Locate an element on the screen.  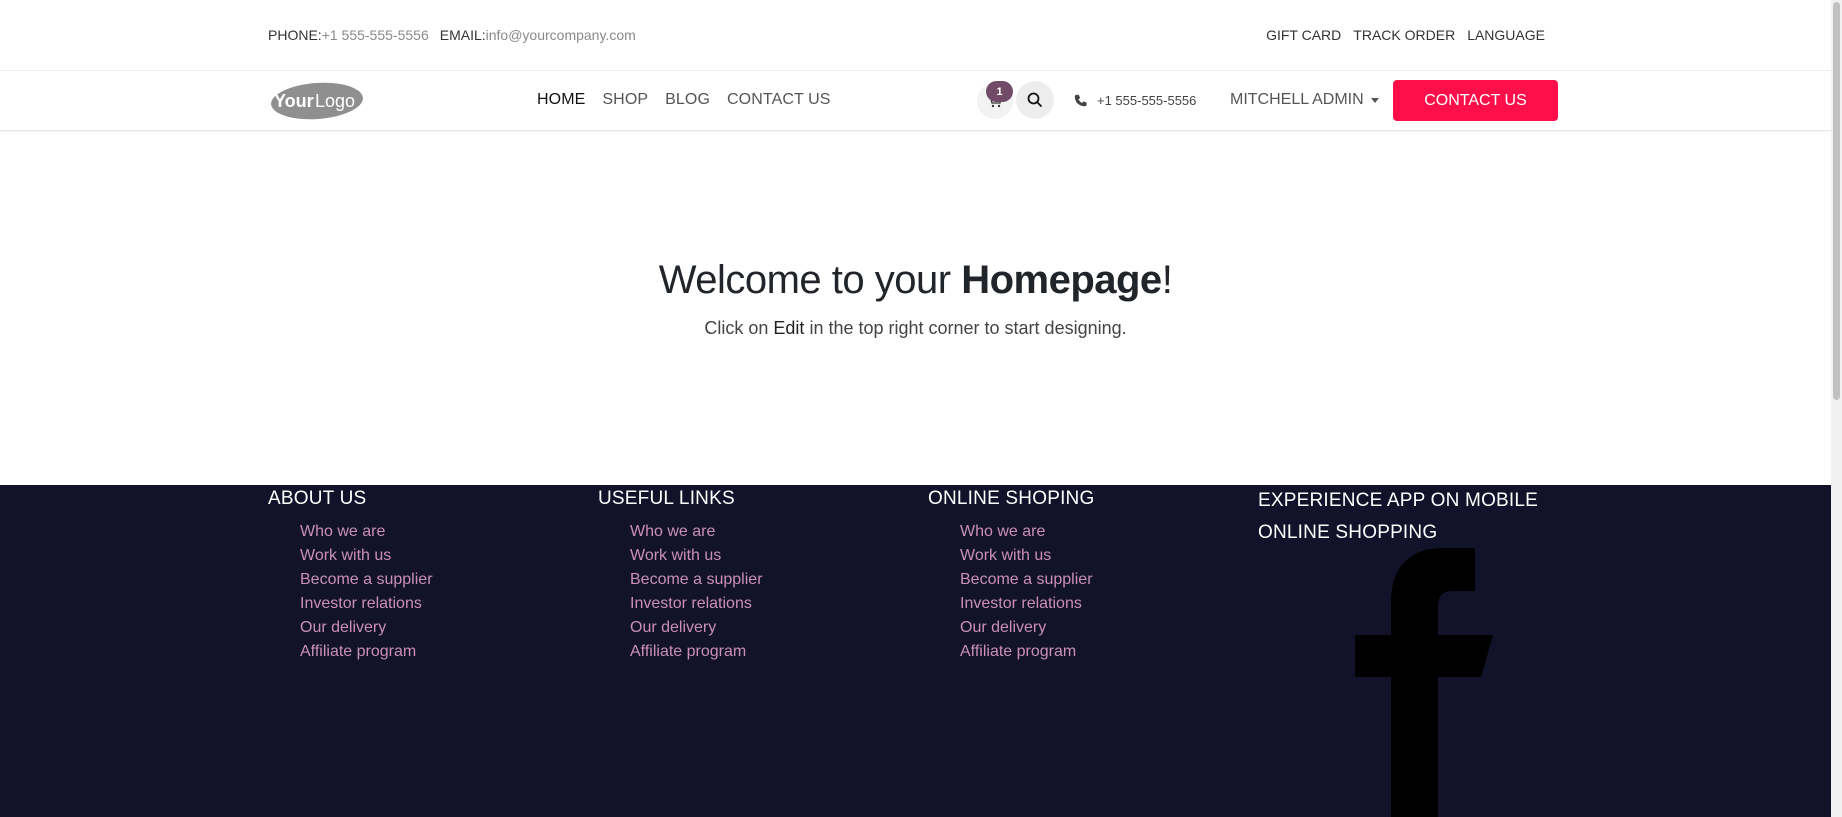
language-link: LANGUAGE is located at coordinates (1506, 35).